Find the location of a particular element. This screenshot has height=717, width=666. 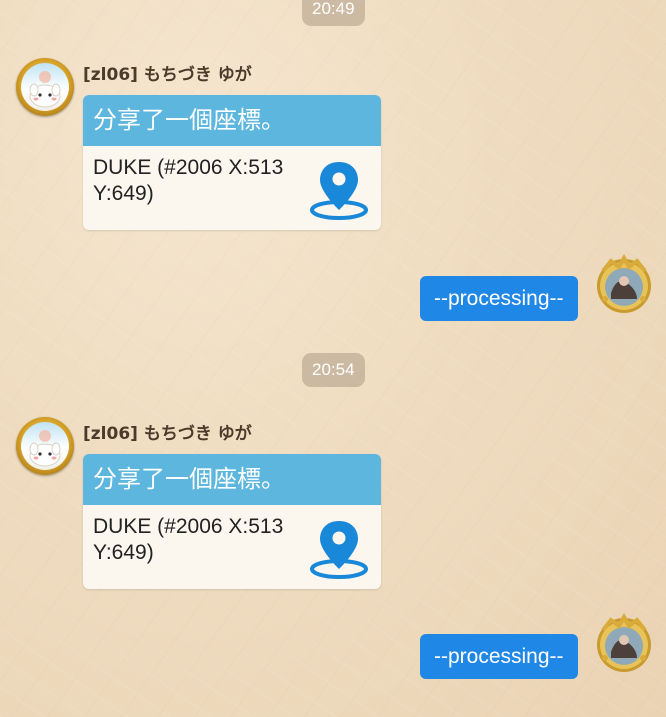

timestamp-pill: 20:49 is located at coordinates (333, 13).